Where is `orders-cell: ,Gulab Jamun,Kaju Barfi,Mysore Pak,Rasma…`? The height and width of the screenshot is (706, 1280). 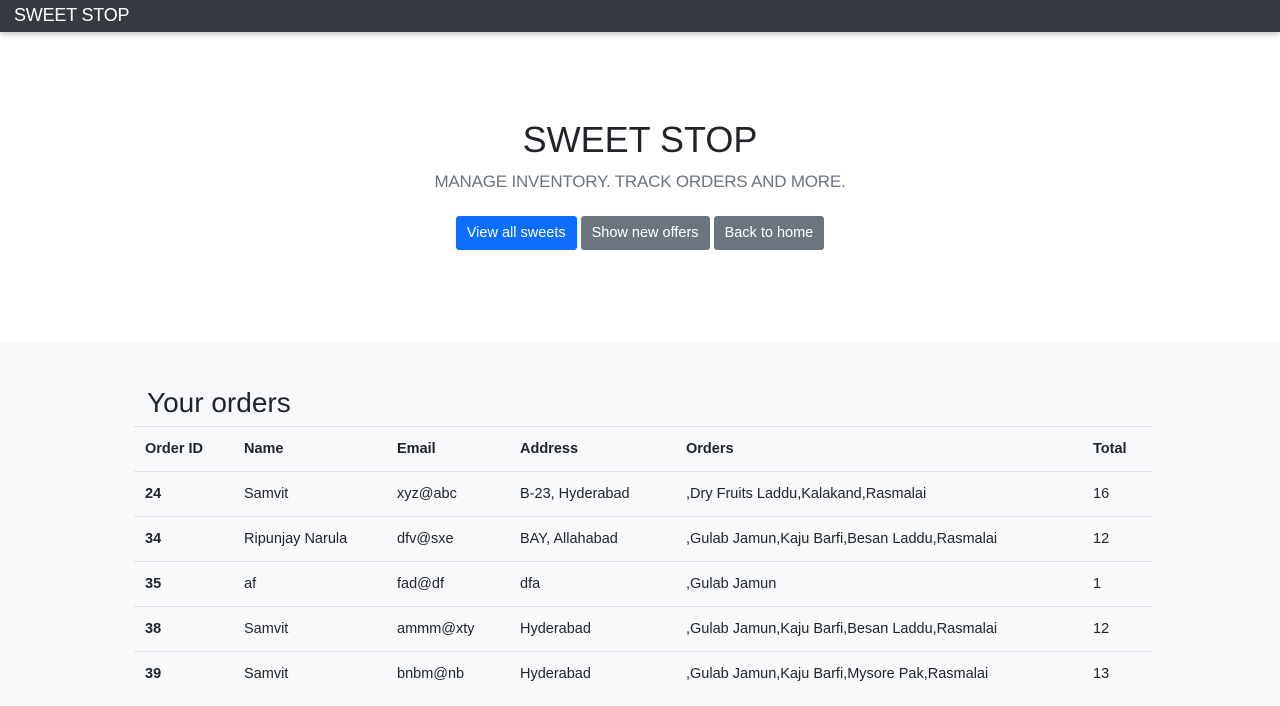 orders-cell: ,Gulab Jamun,Kaju Barfi,Mysore Pak,Rasma… is located at coordinates (878, 673).